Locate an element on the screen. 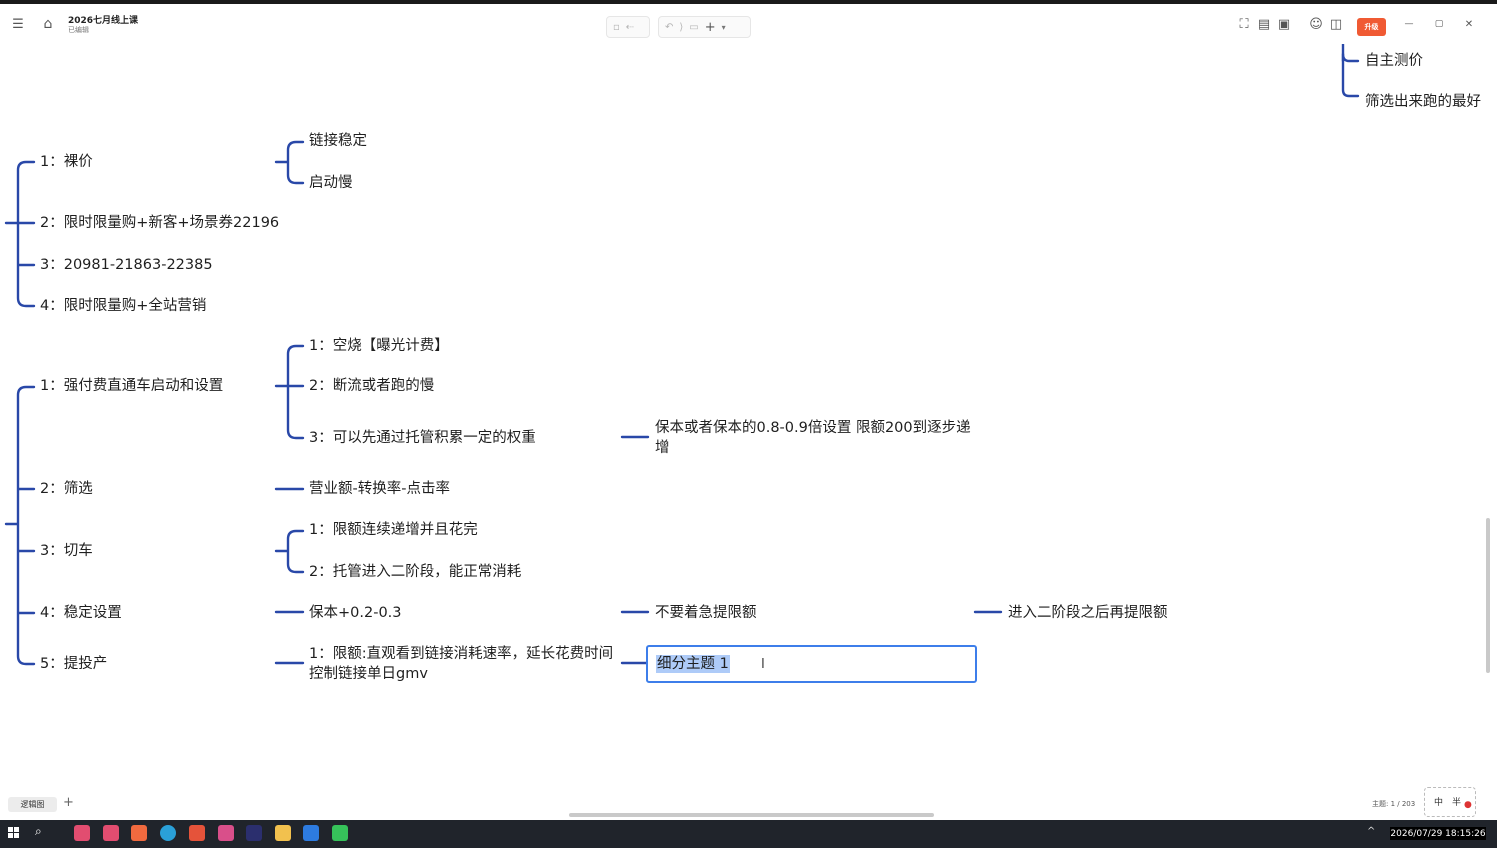  ime-widget: 中 半 ● is located at coordinates (1450, 802).